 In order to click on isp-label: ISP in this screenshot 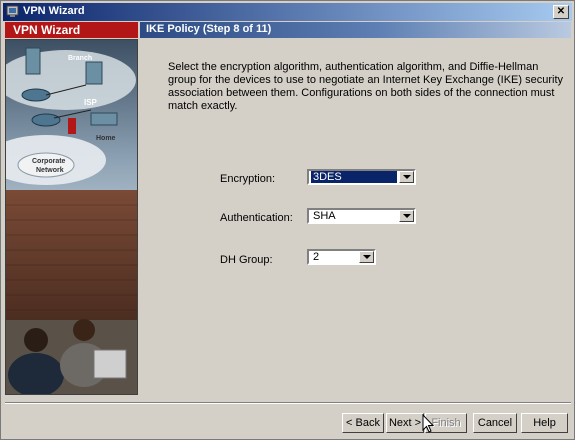, I will do `click(91, 102)`.